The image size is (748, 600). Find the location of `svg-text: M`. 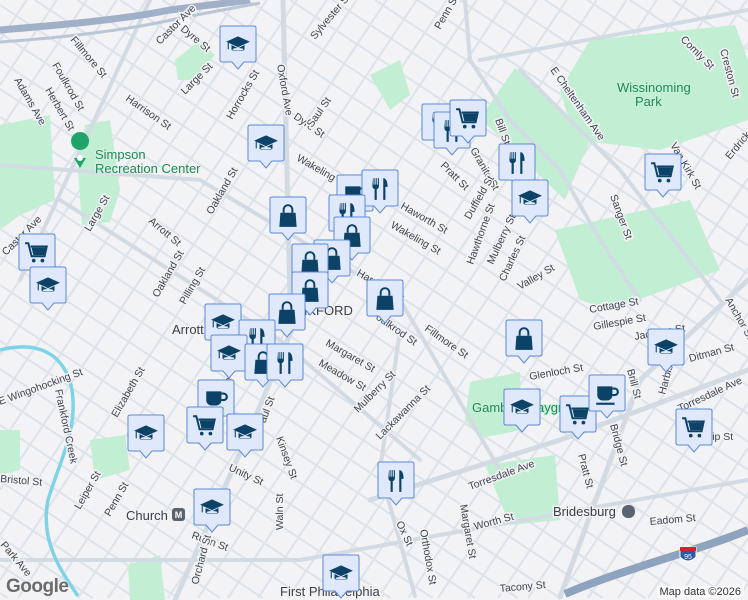

svg-text: M is located at coordinates (179, 515).